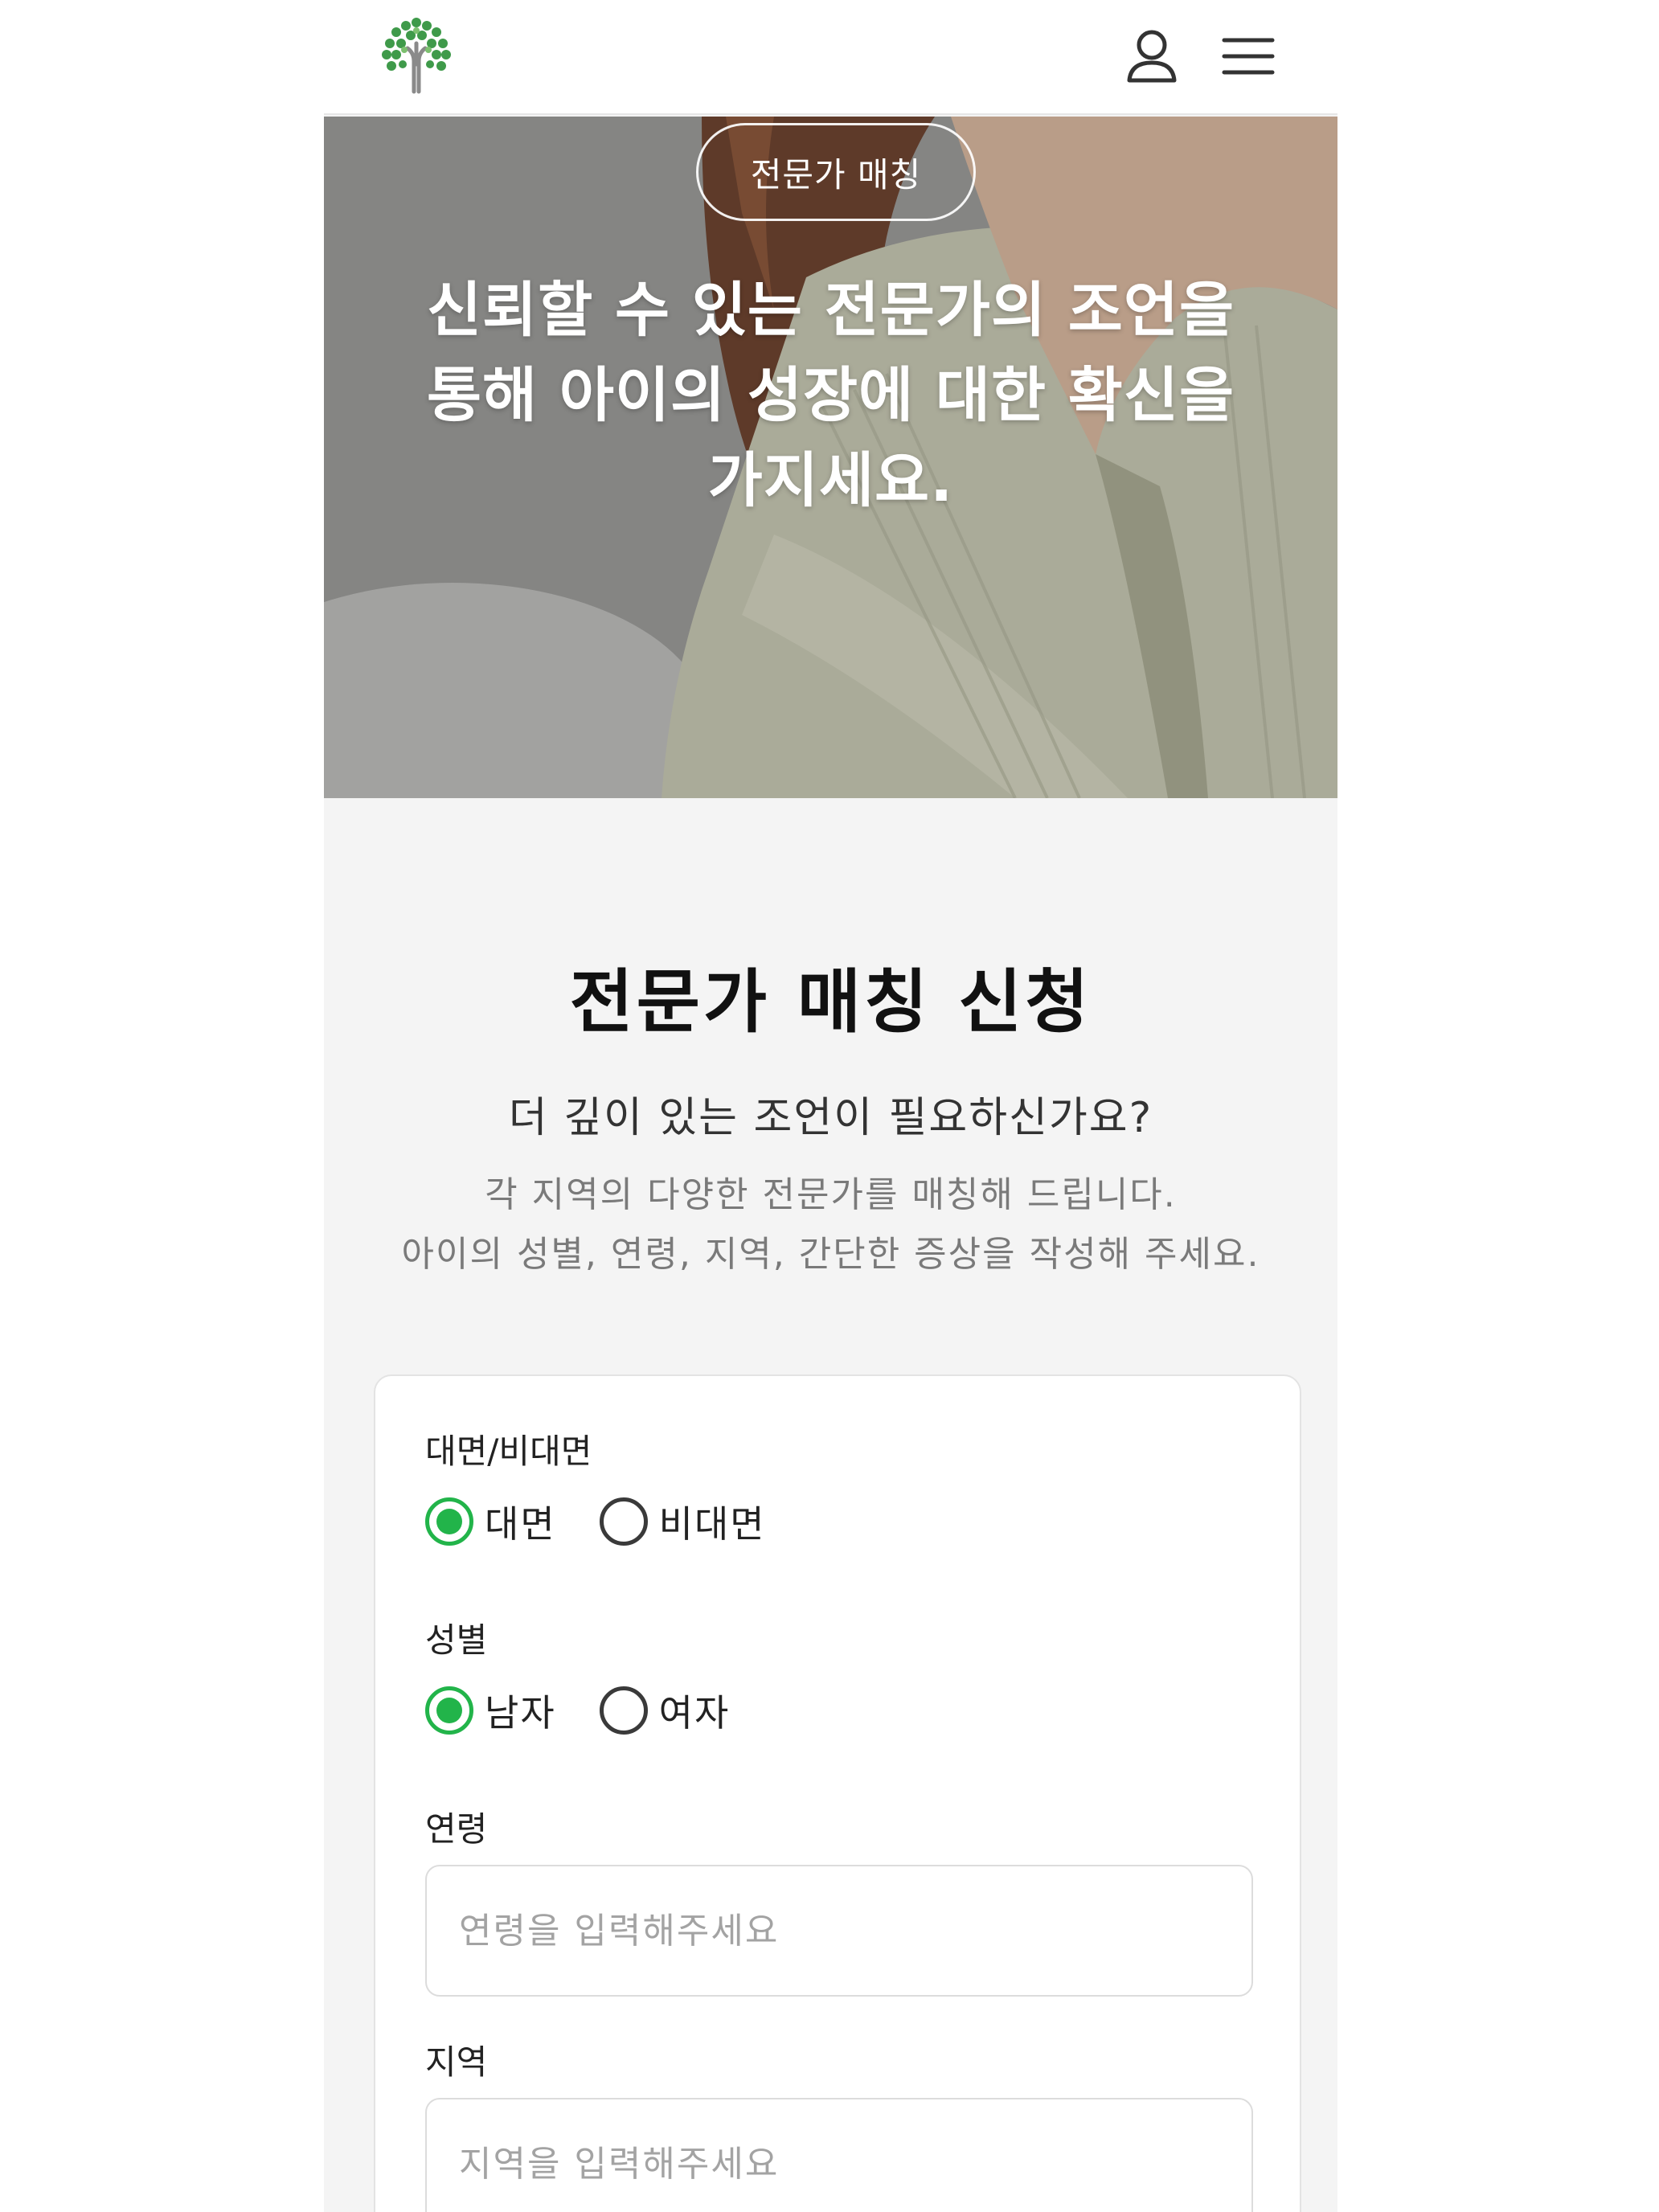 The width and height of the screenshot is (1659, 2212). I want to click on region-label: 지역, so click(456, 2062).